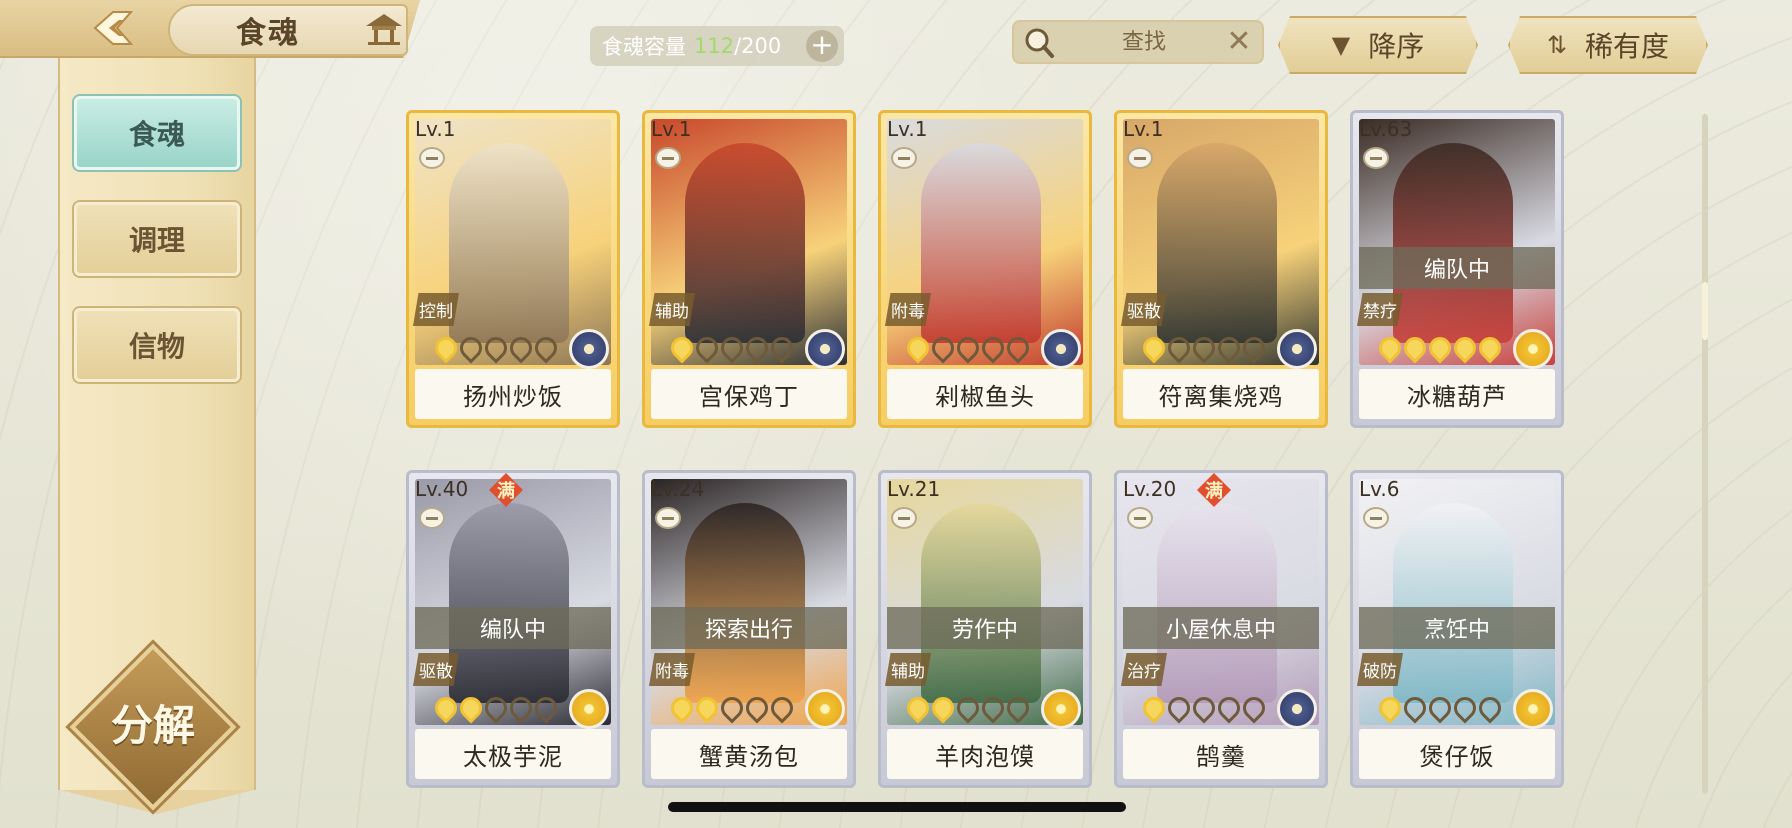 This screenshot has width=1792, height=828. What do you see at coordinates (985, 754) in the screenshot?
I see `card-name: 羊肉泡馍` at bounding box center [985, 754].